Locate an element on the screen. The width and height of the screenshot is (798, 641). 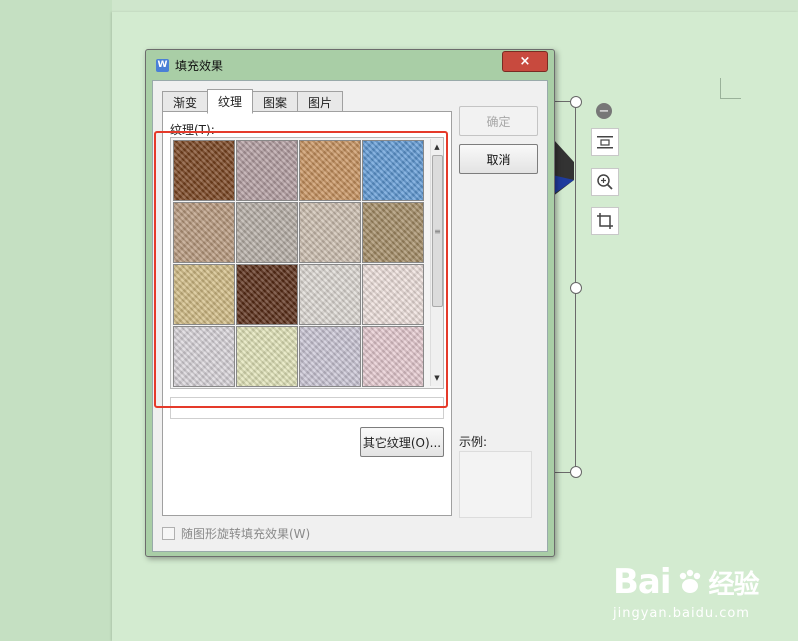
dialog-title: 填充效果 is located at coordinates (199, 65).